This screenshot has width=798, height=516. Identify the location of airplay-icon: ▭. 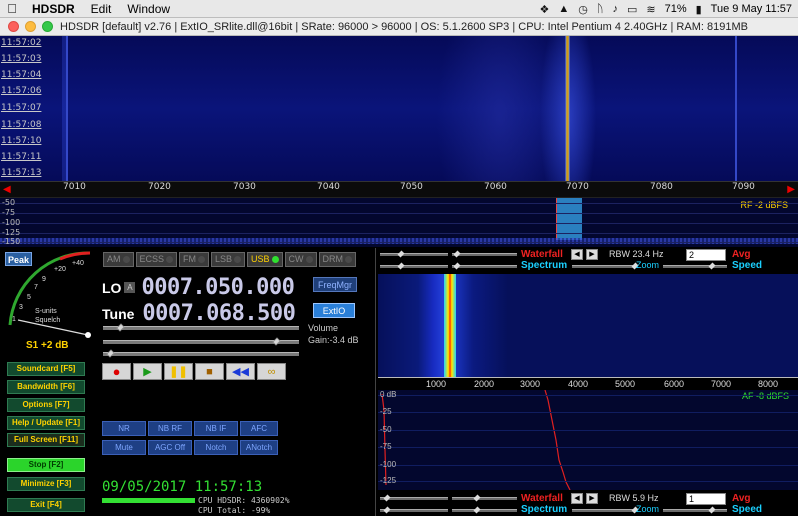
(632, 9).